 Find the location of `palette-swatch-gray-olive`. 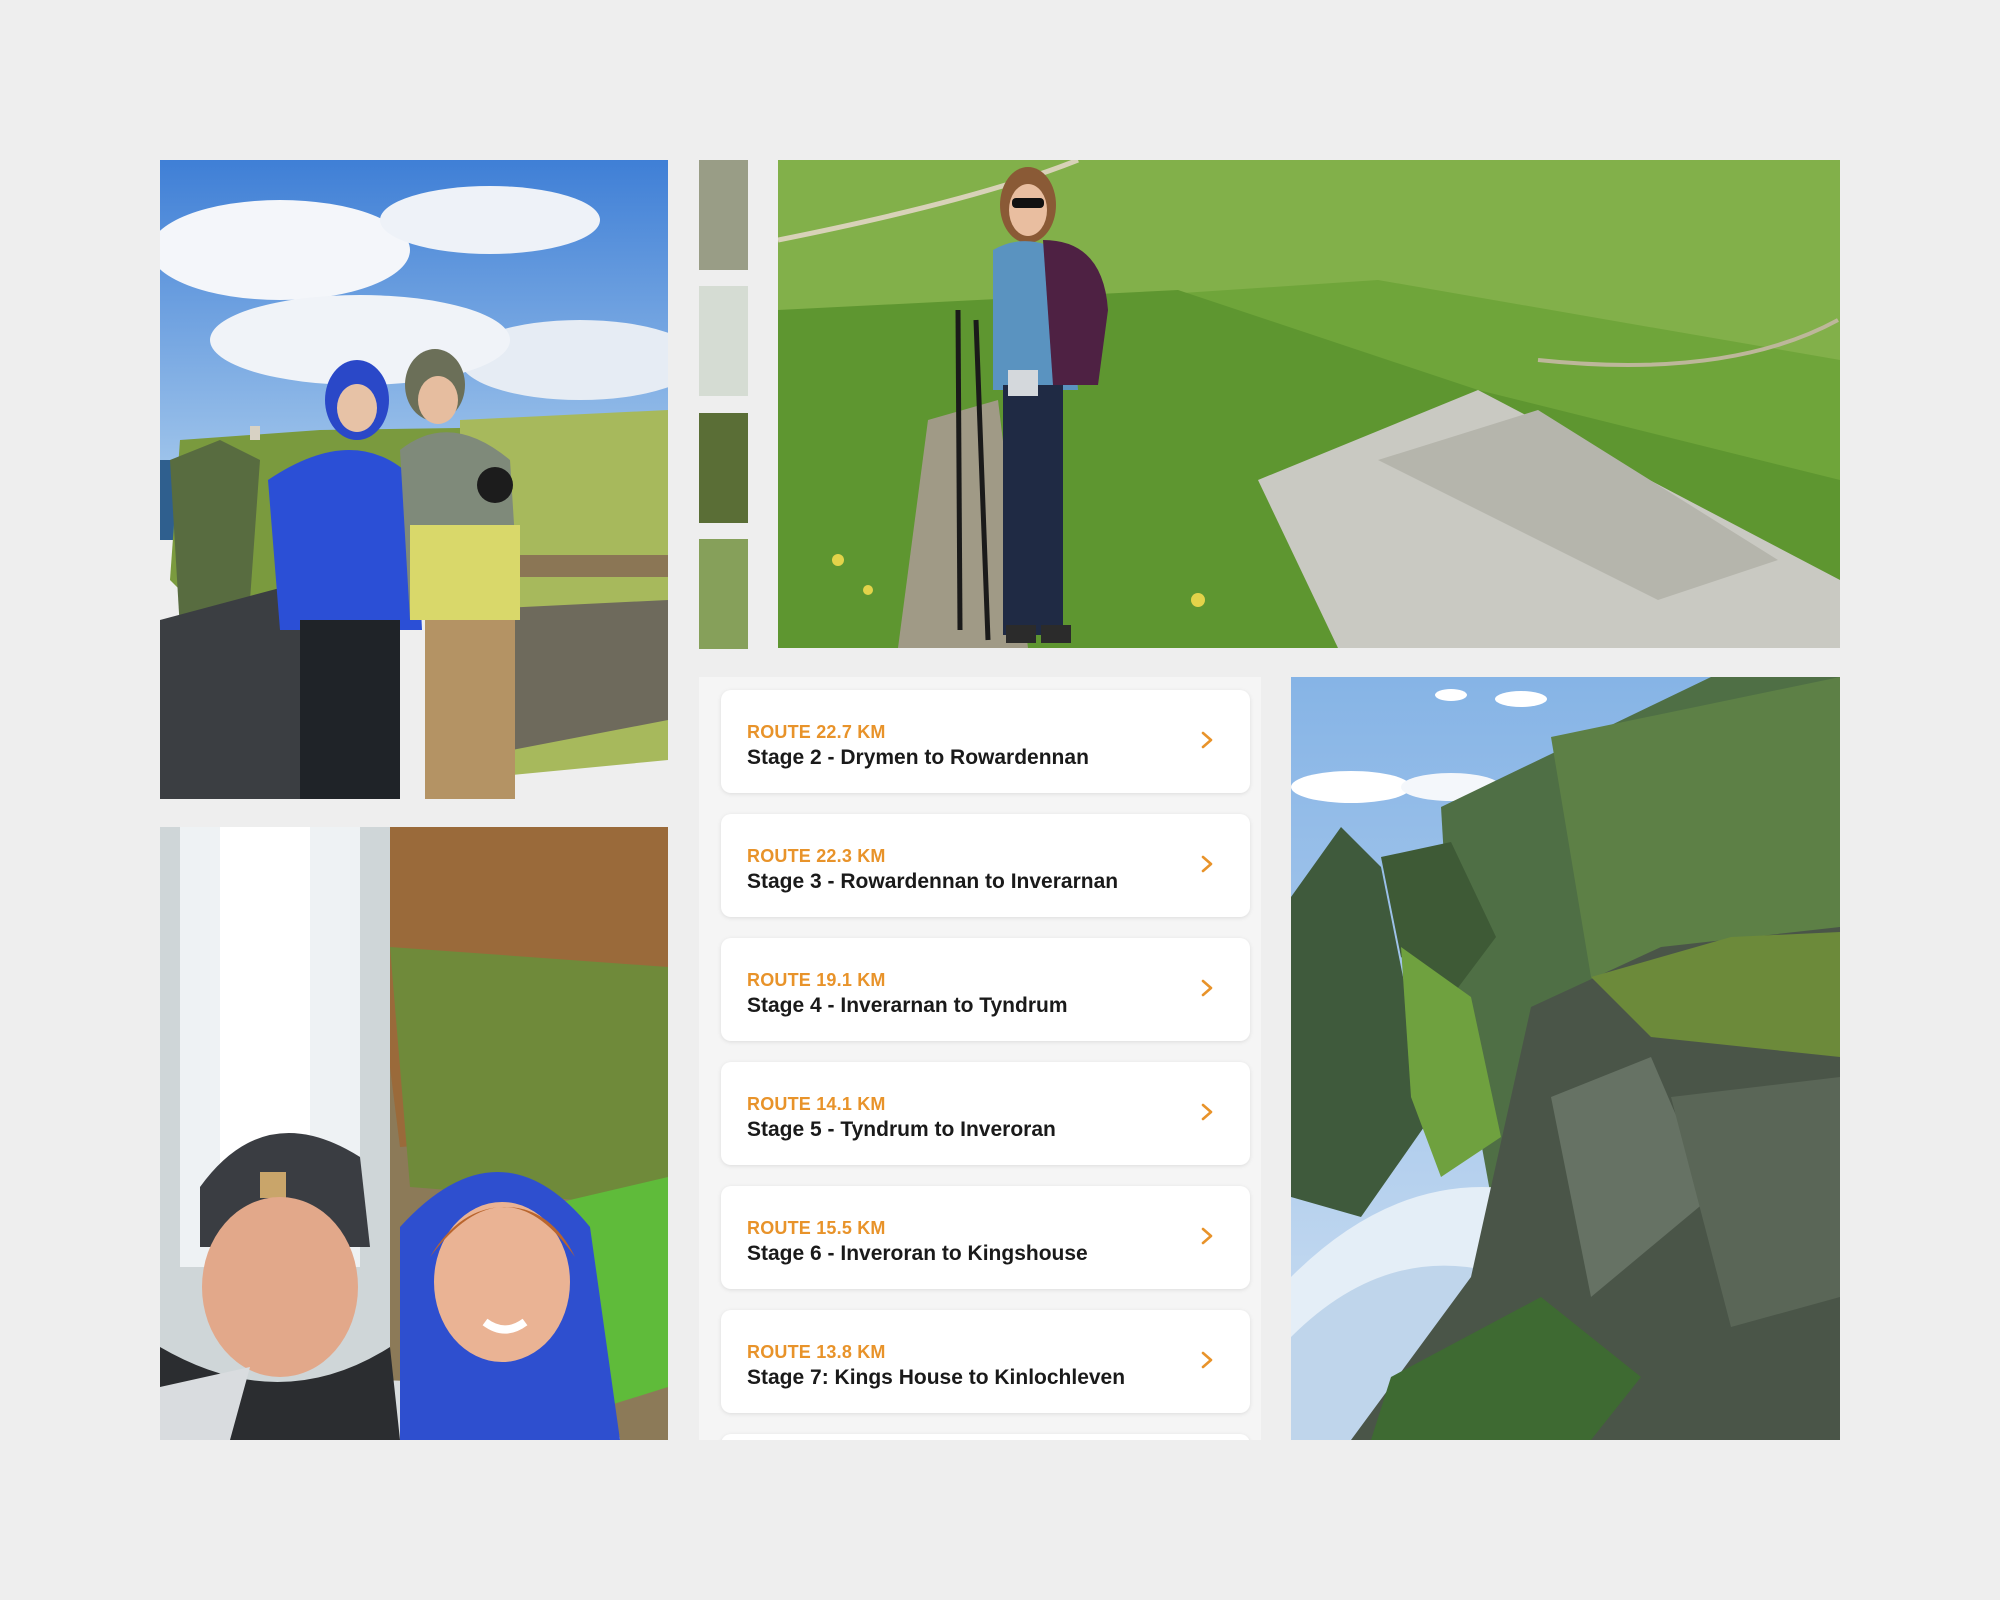

palette-swatch-gray-olive is located at coordinates (723, 215).